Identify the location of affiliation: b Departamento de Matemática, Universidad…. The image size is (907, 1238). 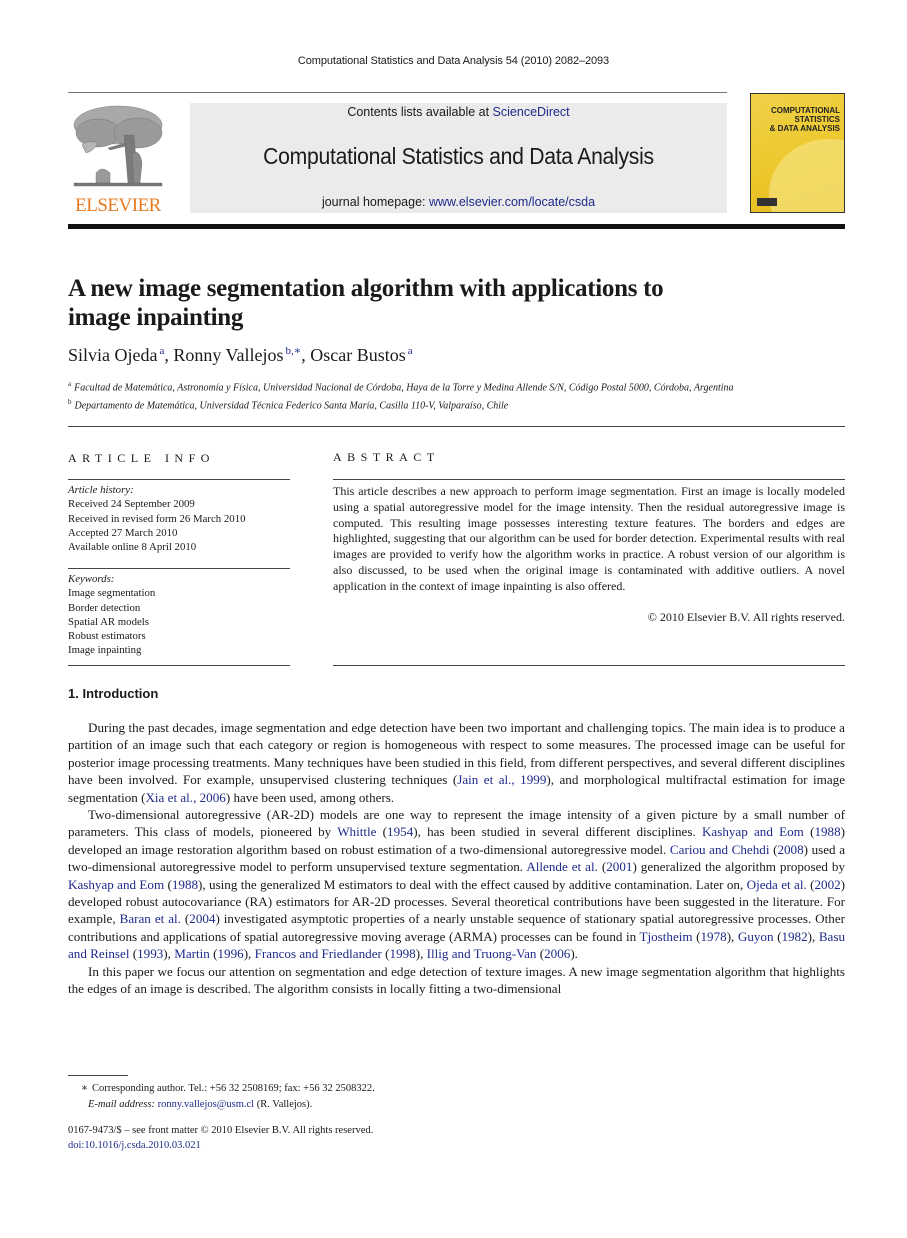
(288, 404).